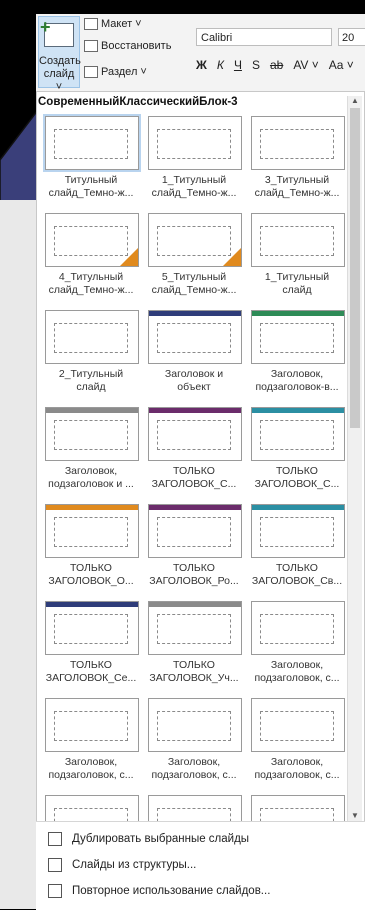 This screenshot has width=365, height=910. What do you see at coordinates (305, 65) in the screenshot?
I see `char-spacing-button: AV ˅` at bounding box center [305, 65].